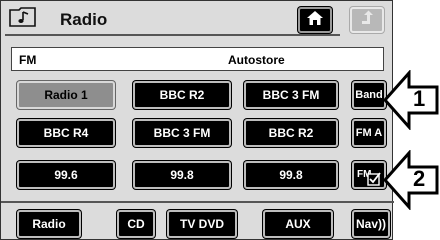 The width and height of the screenshot is (440, 240). Describe the element at coordinates (182, 95) in the screenshot. I see `preset-button-2: BBC R2` at that location.